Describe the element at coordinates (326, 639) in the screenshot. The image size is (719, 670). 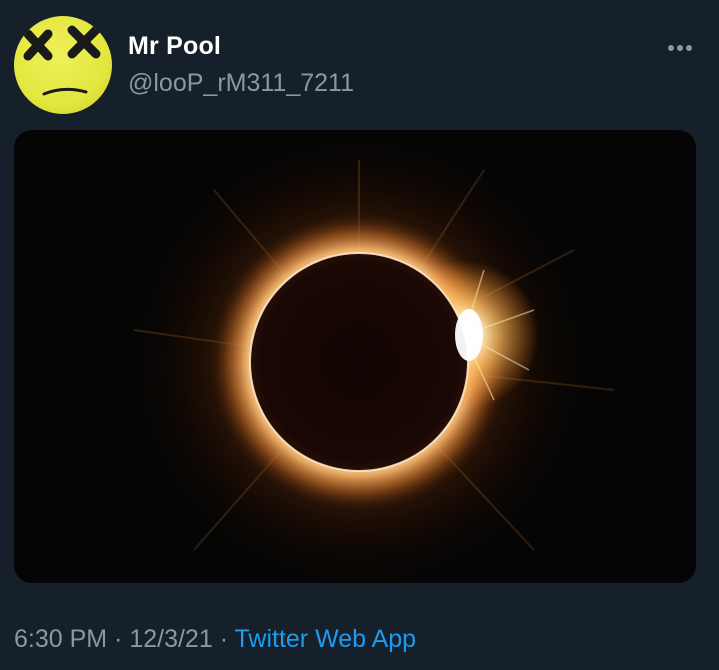
I see `tweet-source-link: Twitter Web App` at that location.